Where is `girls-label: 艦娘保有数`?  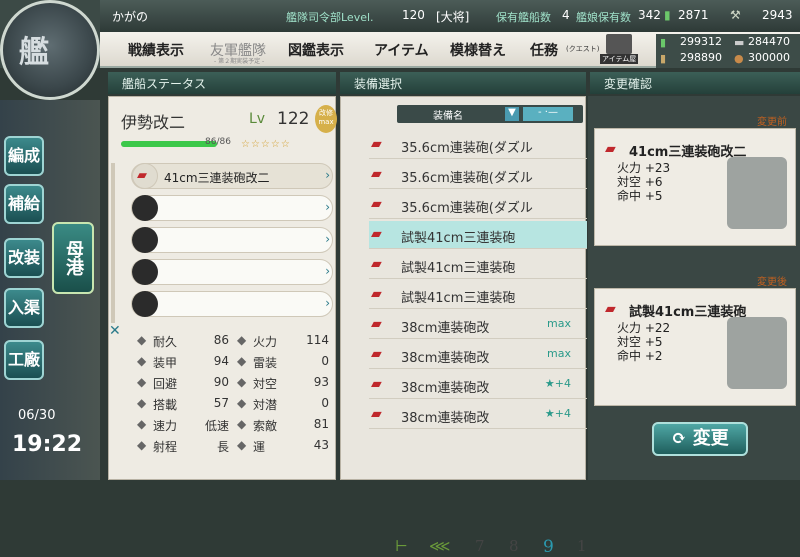 girls-label: 艦娘保有数 is located at coordinates (603, 17).